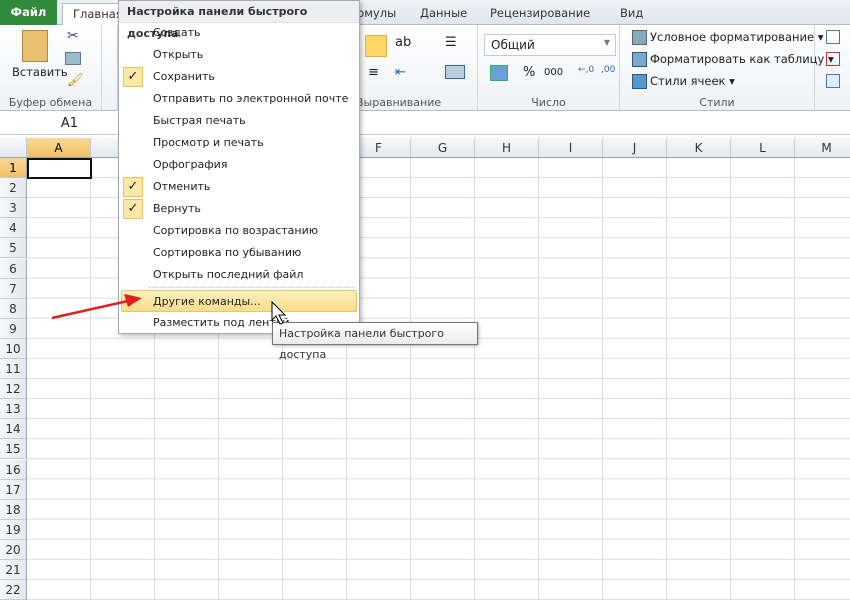 The image size is (850, 600). Describe the element at coordinates (40, 72) in the screenshot. I see `paste-button: Вставить` at that location.